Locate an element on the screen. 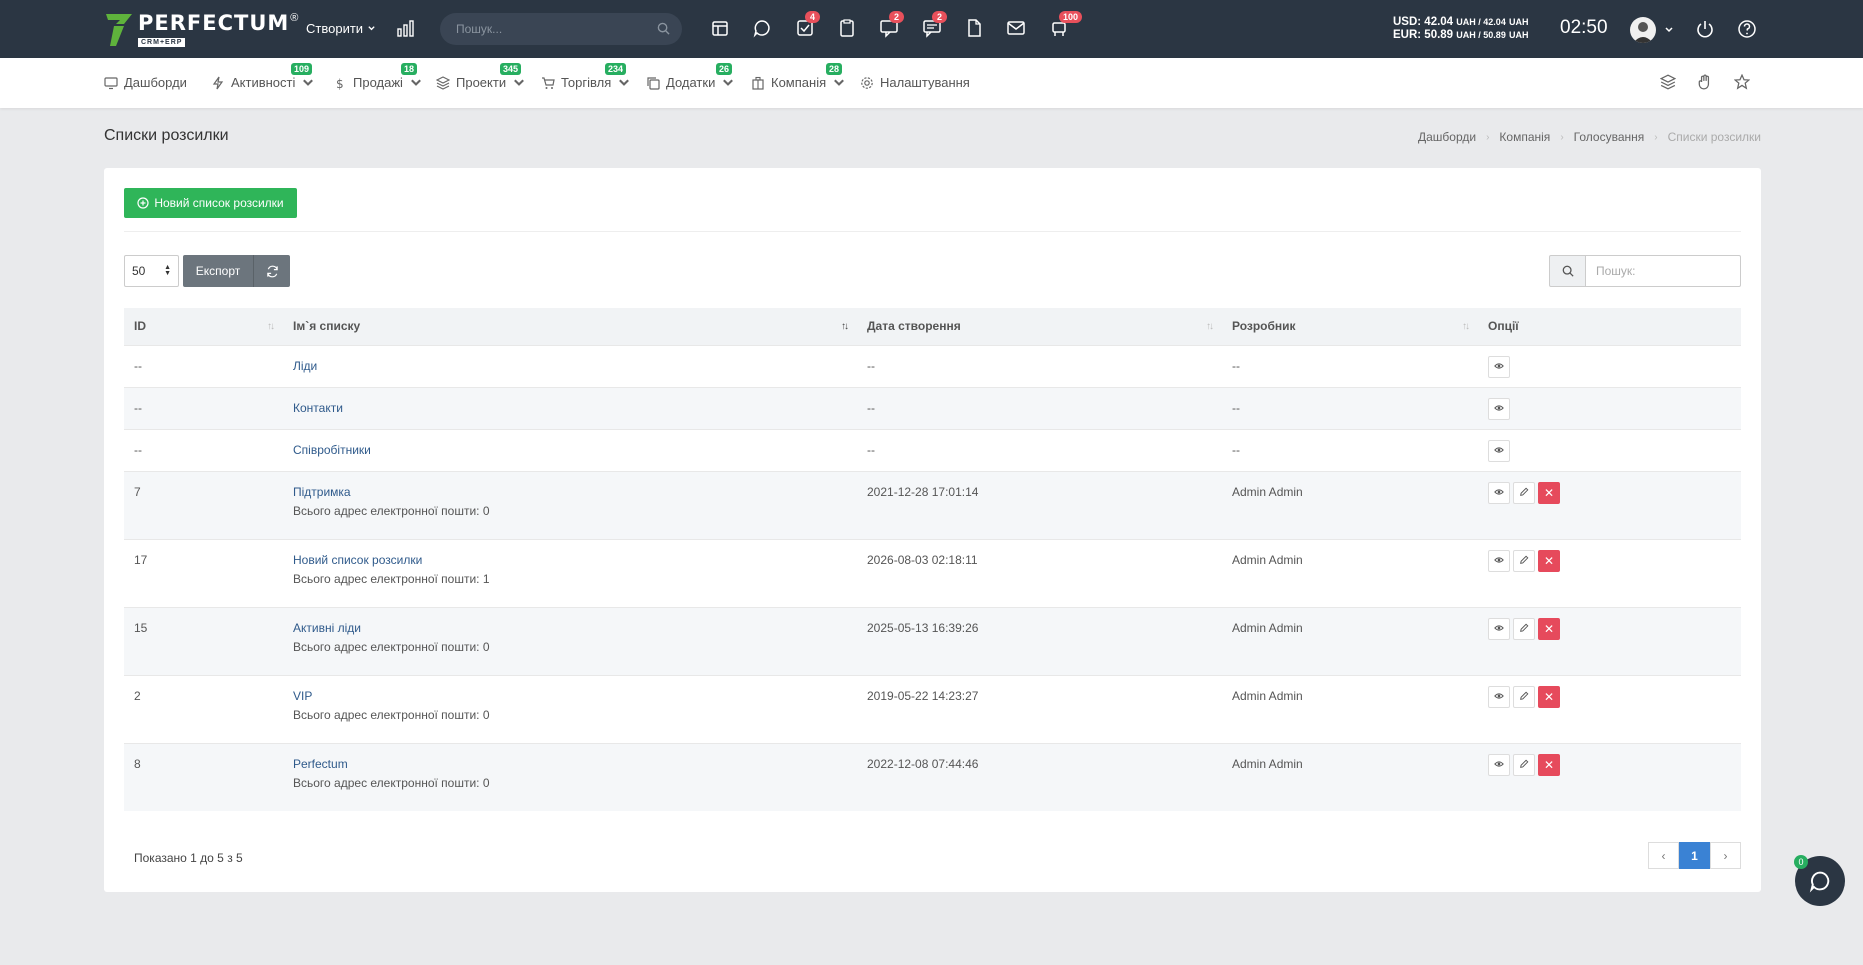  top-bar: PERFECTUM® CRM+ERP Створити 4 2 2 is located at coordinates (931, 29).